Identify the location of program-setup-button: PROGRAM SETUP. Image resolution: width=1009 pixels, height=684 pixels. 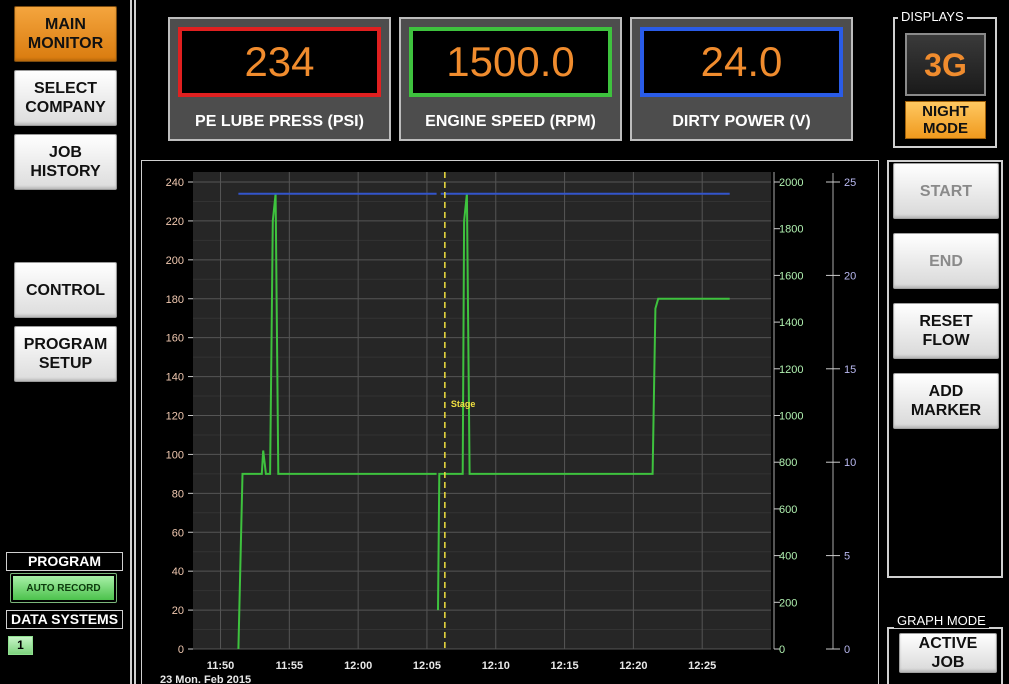
(65, 354).